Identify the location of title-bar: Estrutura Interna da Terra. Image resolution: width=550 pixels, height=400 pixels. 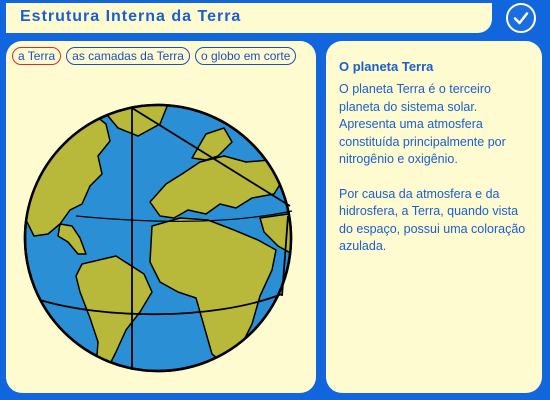
(249, 18).